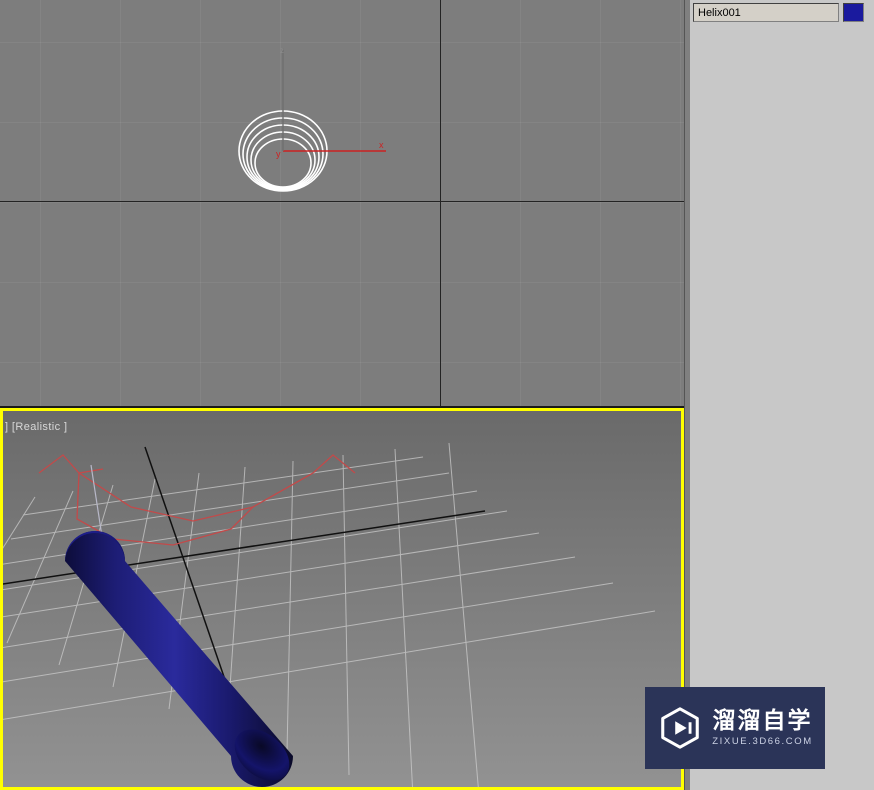  I want to click on play-logo-icon, so click(680, 728).